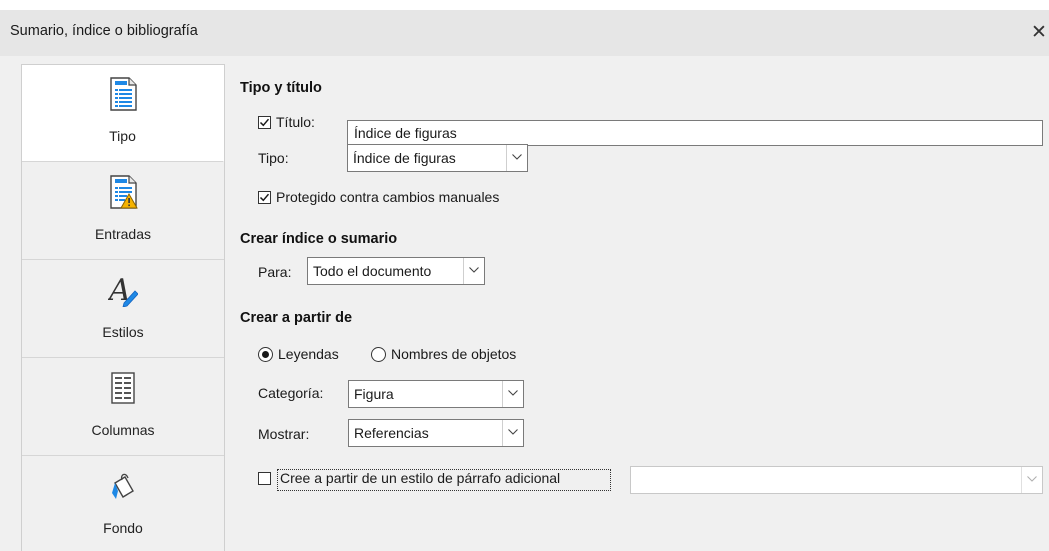  What do you see at coordinates (273, 158) in the screenshot?
I see `type-label: Tipo:` at bounding box center [273, 158].